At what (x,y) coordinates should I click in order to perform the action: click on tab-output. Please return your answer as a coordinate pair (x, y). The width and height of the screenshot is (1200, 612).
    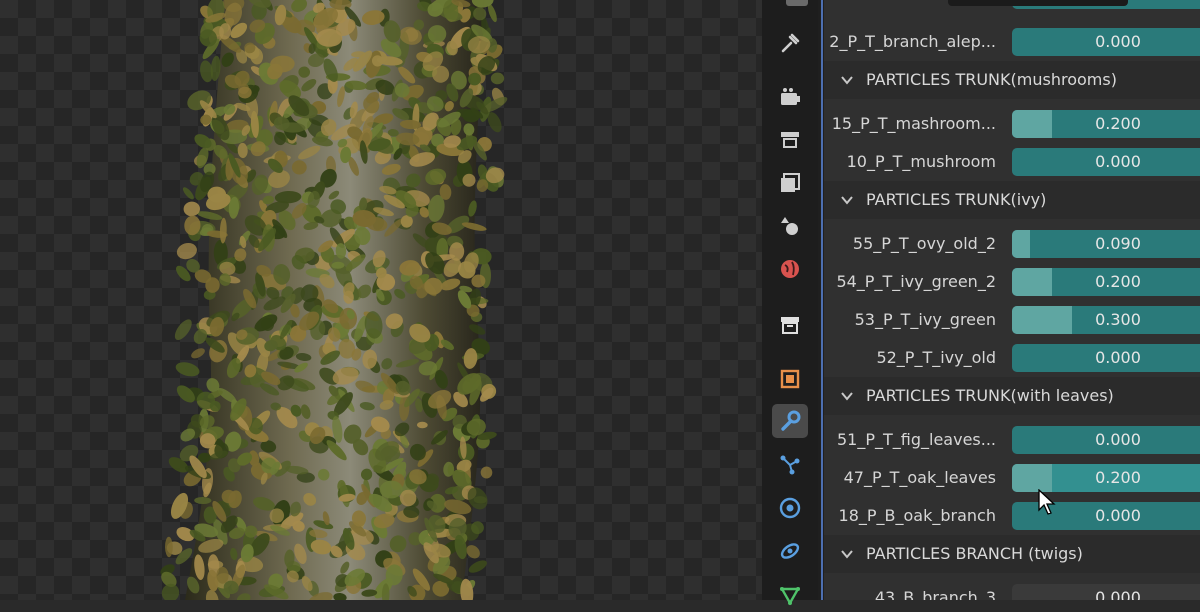
    Looking at the image, I should click on (790, 139).